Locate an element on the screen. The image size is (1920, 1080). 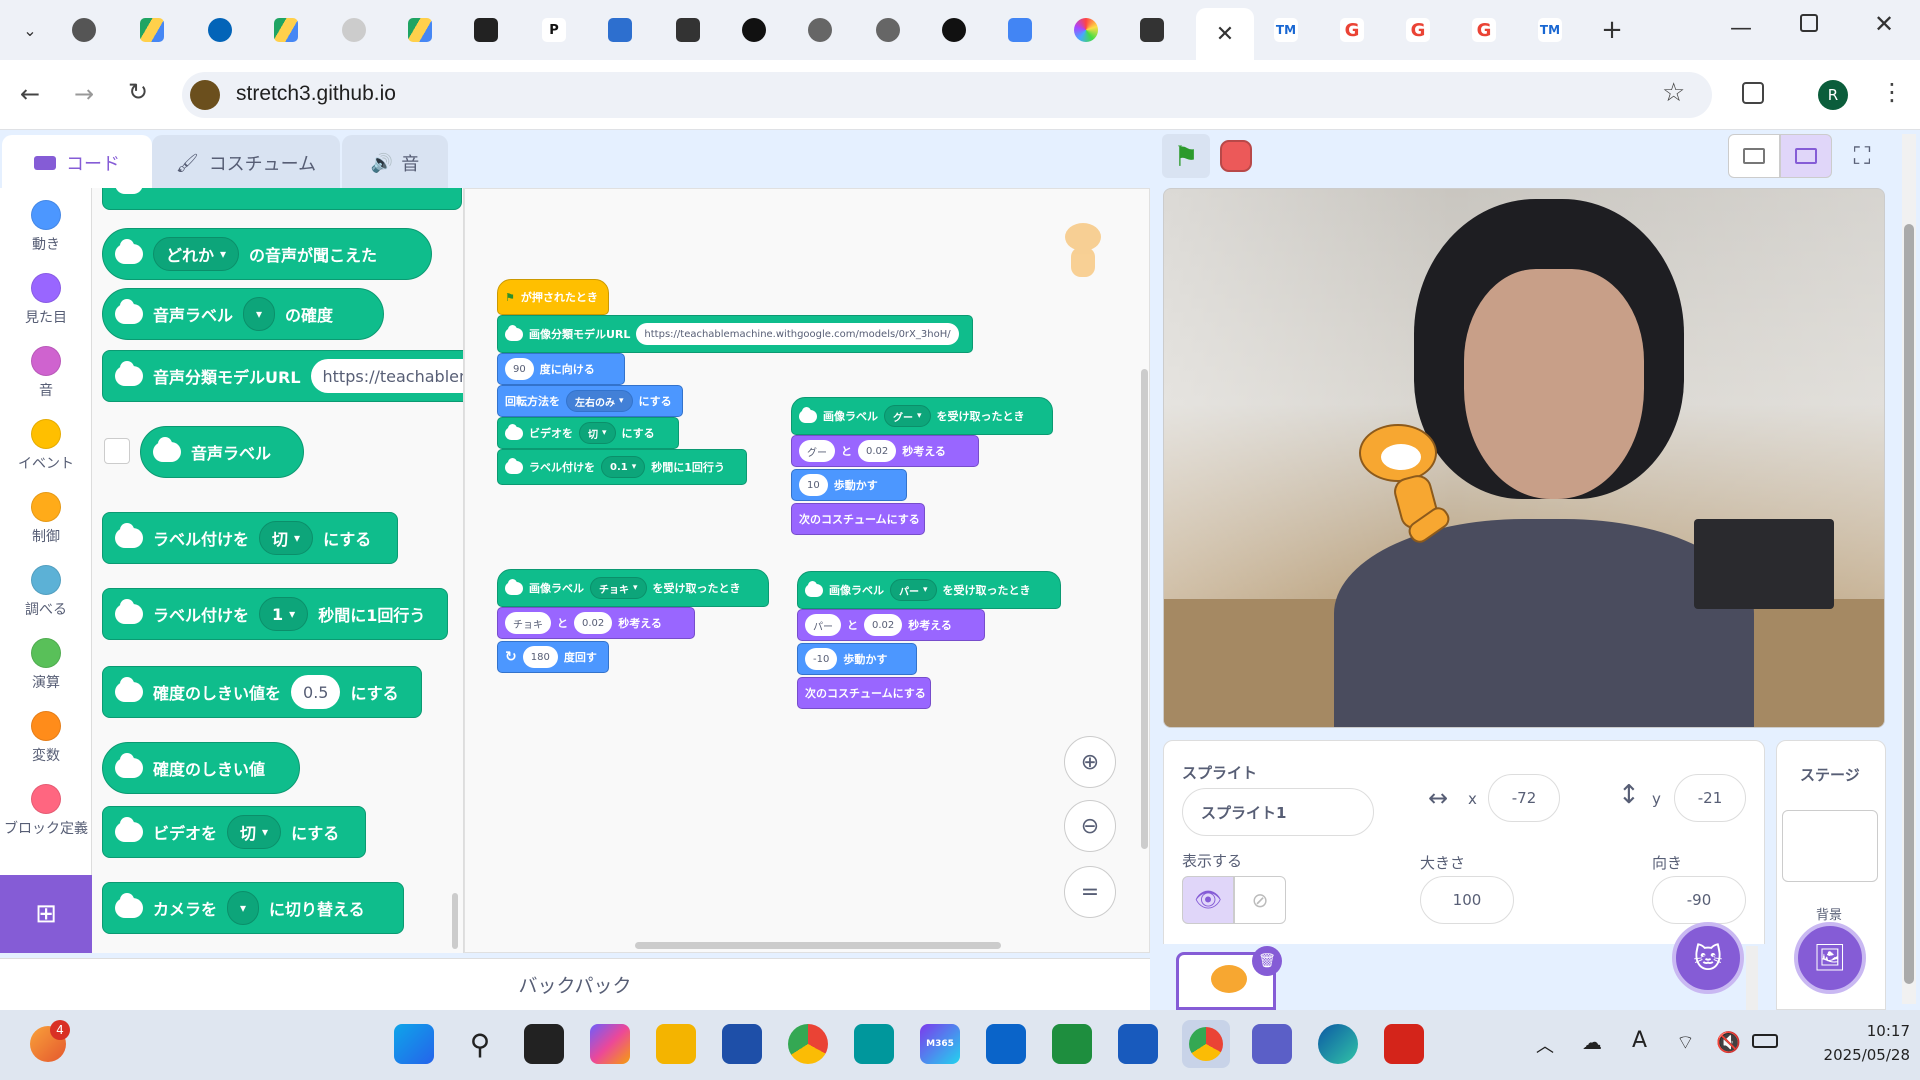
small-stage-button is located at coordinates (1754, 156).